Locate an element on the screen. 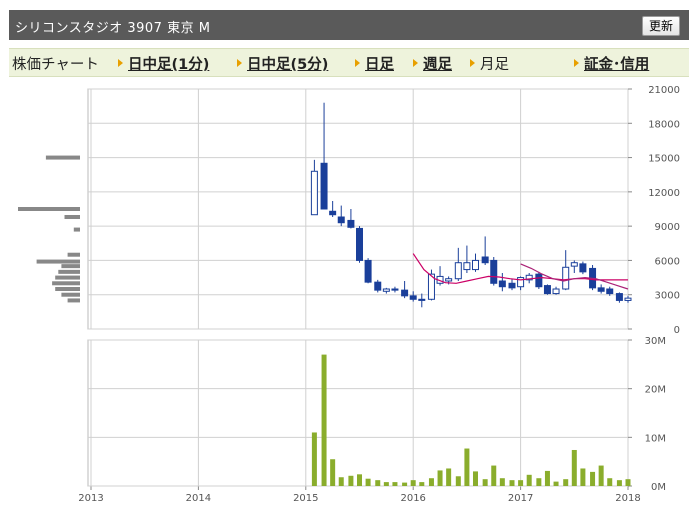  price-tick-label: 15000 is located at coordinates (664, 159).